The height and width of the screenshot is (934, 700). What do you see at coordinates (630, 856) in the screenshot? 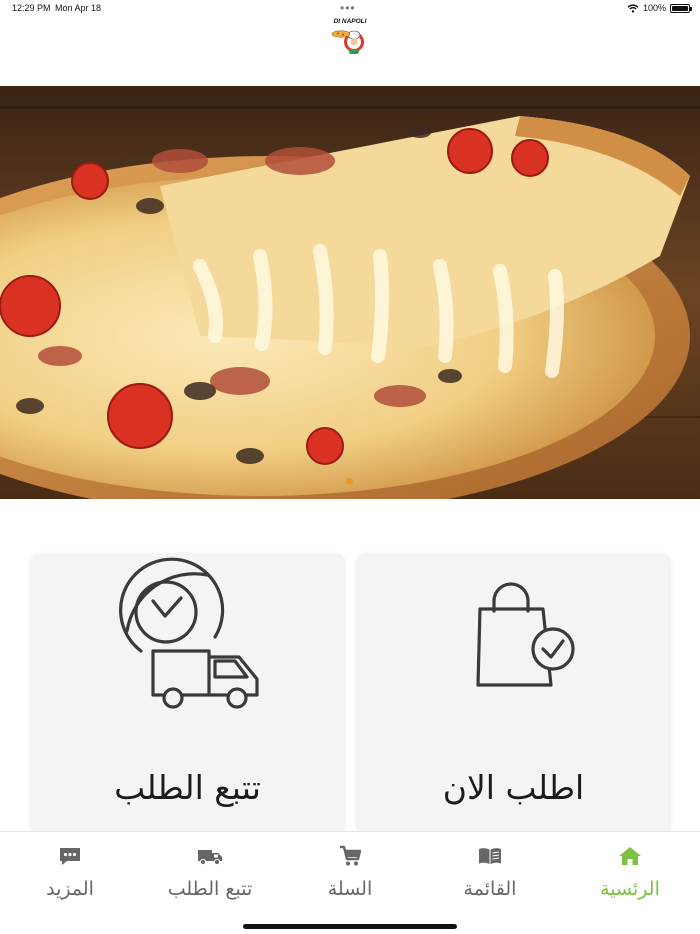
I see `home-icon` at bounding box center [630, 856].